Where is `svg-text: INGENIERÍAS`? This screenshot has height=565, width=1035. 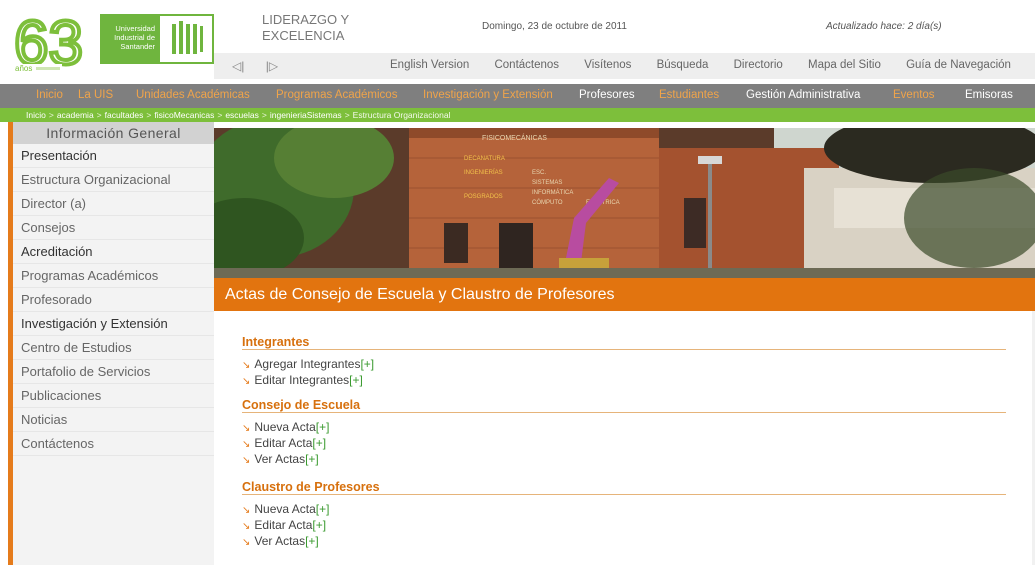
svg-text: INGENIERÍAS is located at coordinates (483, 172).